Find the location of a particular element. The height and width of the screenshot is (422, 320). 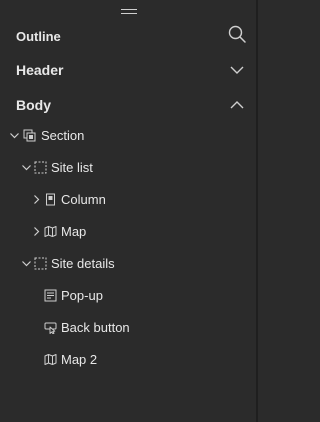

tree-item-label: Back button is located at coordinates (95, 327).